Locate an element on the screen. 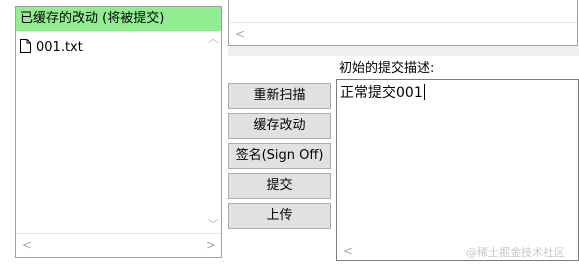 Image resolution: width=579 pixels, height=267 pixels. scroll-right-arrow-icon: > is located at coordinates (211, 245).